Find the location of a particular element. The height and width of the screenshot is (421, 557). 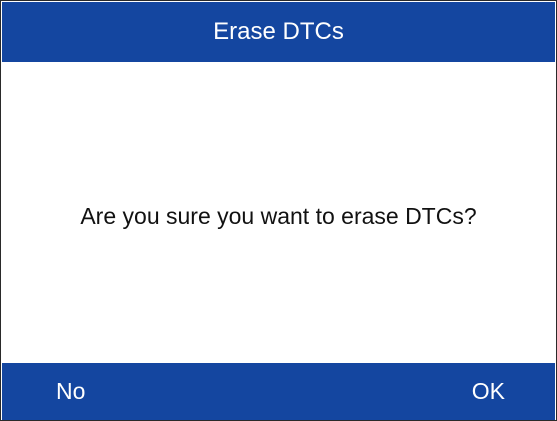

title-bar: Erase DTCs is located at coordinates (278, 32).